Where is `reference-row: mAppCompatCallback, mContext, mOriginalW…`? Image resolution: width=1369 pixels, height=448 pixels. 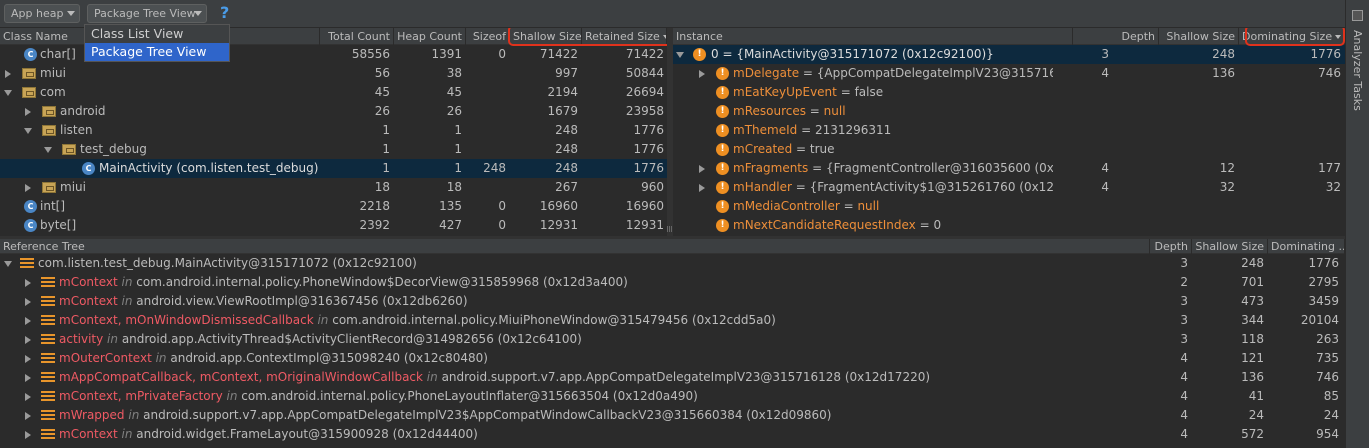
reference-row: mAppCompatCallback, mContext, mOriginalW… is located at coordinates (672, 377).